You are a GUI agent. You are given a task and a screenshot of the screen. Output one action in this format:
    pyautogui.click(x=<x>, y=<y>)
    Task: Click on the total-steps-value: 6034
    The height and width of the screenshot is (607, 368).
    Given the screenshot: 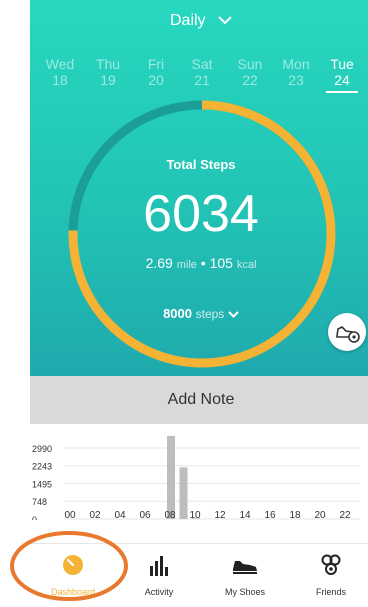 What is the action you would take?
    pyautogui.click(x=201, y=214)
    